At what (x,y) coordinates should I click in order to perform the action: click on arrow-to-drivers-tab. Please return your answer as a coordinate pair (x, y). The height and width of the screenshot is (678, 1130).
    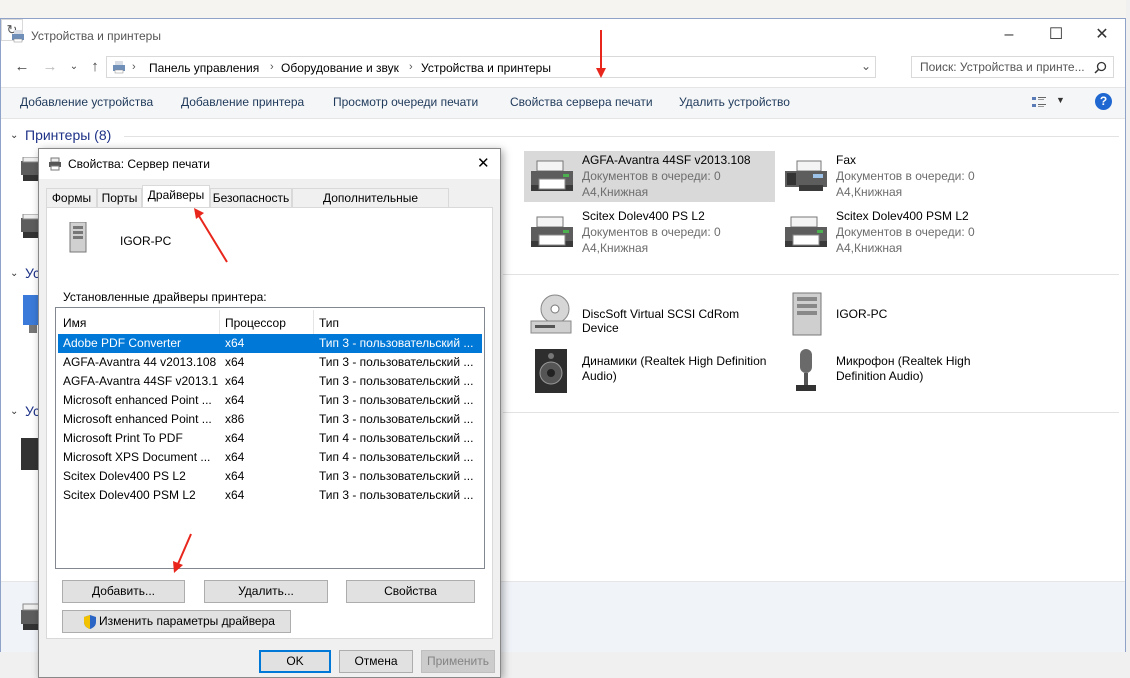
    Looking at the image, I should click on (211, 235).